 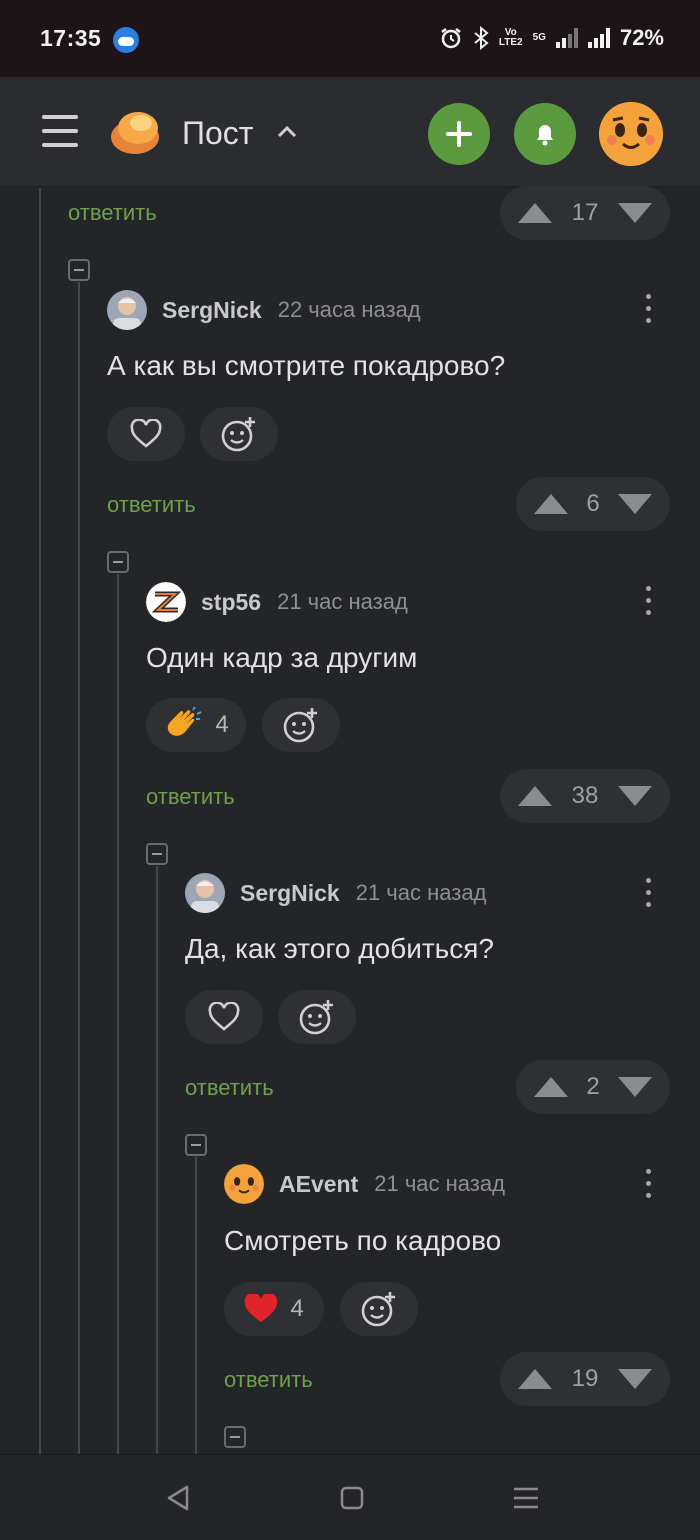 I want to click on vote-count: 19, so click(x=585, y=1378).